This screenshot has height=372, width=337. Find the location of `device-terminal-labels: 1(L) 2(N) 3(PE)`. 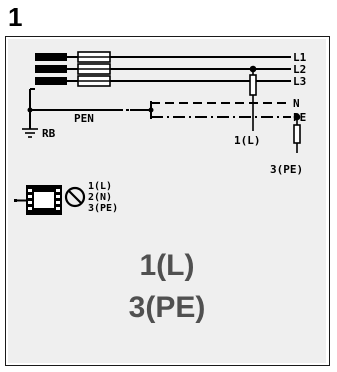

device-terminal-labels: 1(L) 2(N) 3(PE) is located at coordinates (103, 197).